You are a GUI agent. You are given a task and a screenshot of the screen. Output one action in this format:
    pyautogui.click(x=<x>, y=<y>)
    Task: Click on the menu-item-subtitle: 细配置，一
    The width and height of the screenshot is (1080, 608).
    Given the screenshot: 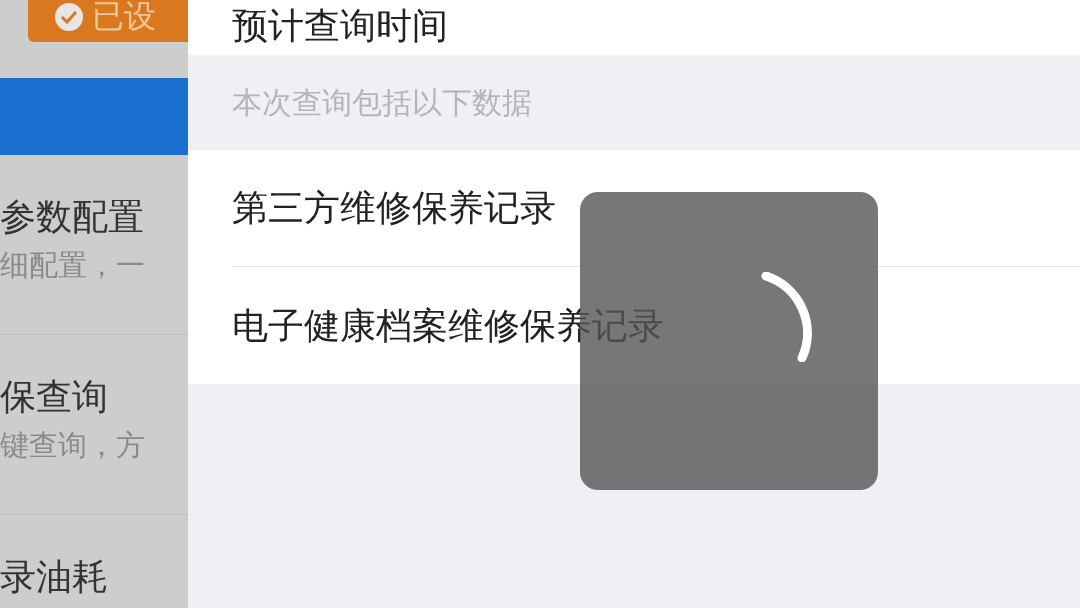 What is the action you would take?
    pyautogui.click(x=73, y=265)
    